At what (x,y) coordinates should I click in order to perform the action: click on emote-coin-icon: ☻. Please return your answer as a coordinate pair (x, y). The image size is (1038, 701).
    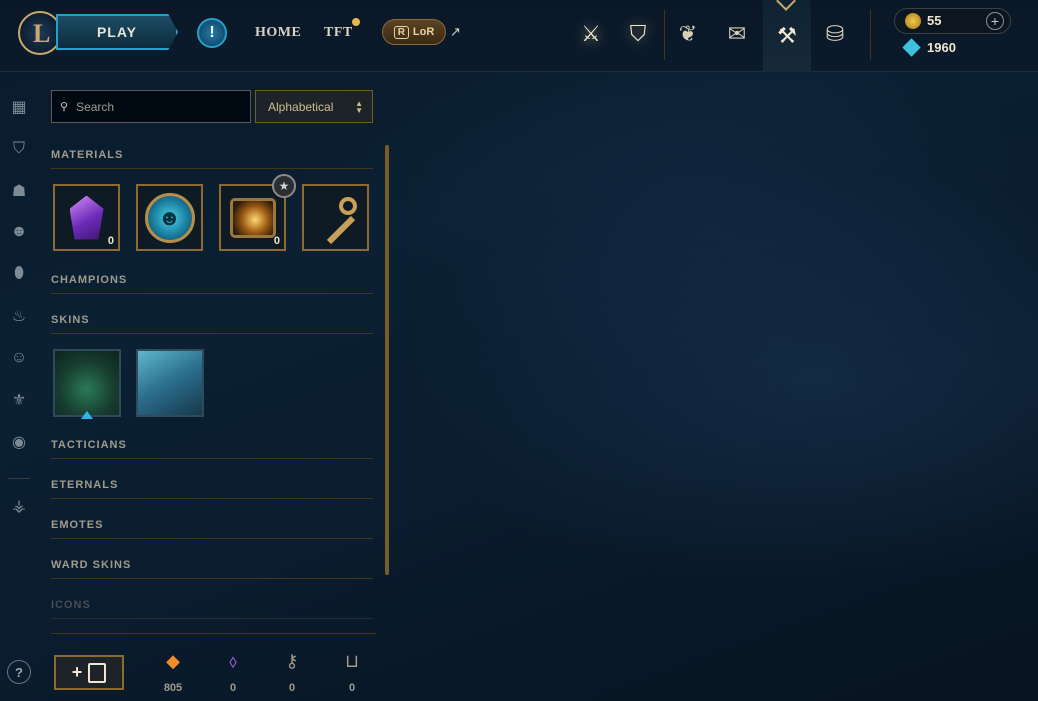
    Looking at the image, I should click on (169, 217).